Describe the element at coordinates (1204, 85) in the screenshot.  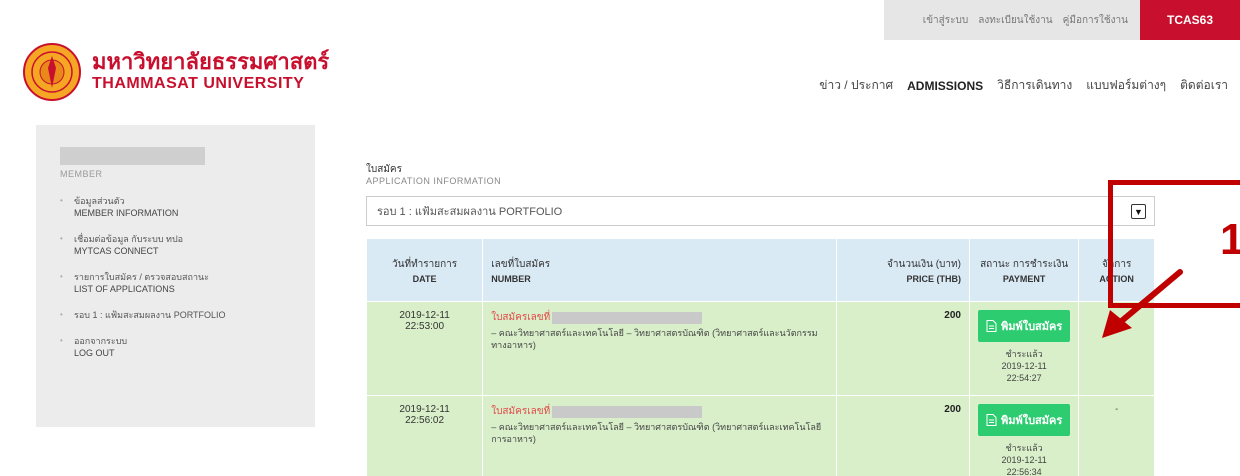
I see `nav-contact: ติดต่อเรา` at that location.